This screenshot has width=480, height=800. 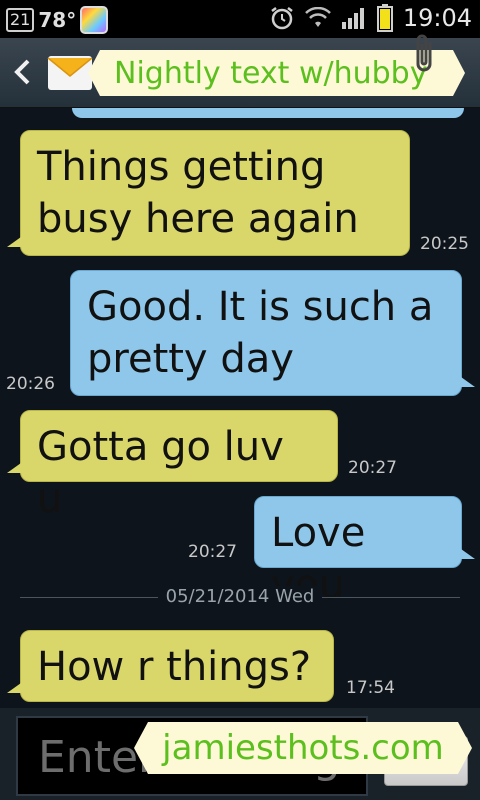 What do you see at coordinates (260, 307) in the screenshot?
I see `message-text: Good. It is such a` at bounding box center [260, 307].